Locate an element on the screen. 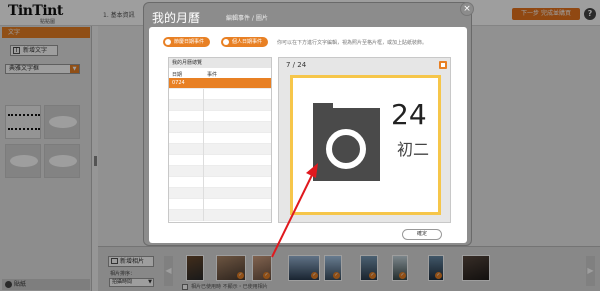  list-title: 我的月曆總覽 is located at coordinates (220, 63).